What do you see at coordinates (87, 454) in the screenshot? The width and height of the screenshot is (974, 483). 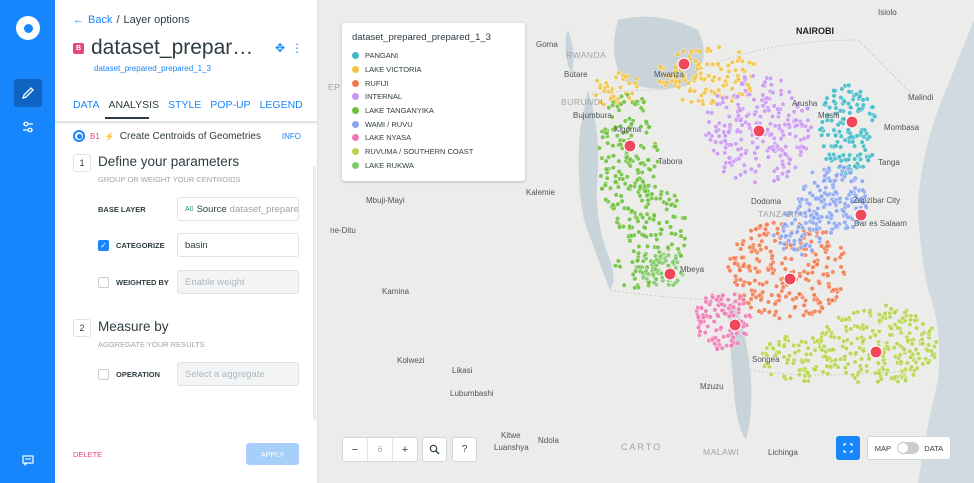 I see `delete-button: DELETE` at bounding box center [87, 454].